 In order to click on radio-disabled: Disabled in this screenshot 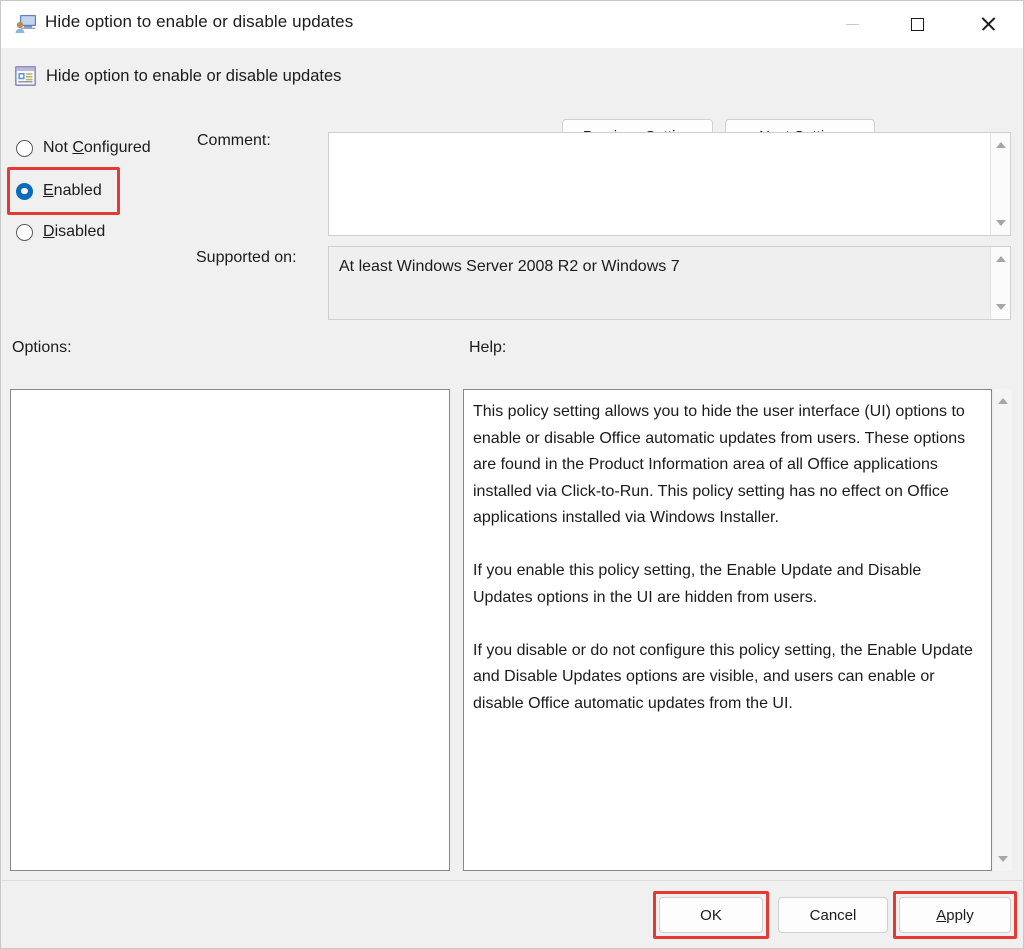, I will do `click(60, 232)`.